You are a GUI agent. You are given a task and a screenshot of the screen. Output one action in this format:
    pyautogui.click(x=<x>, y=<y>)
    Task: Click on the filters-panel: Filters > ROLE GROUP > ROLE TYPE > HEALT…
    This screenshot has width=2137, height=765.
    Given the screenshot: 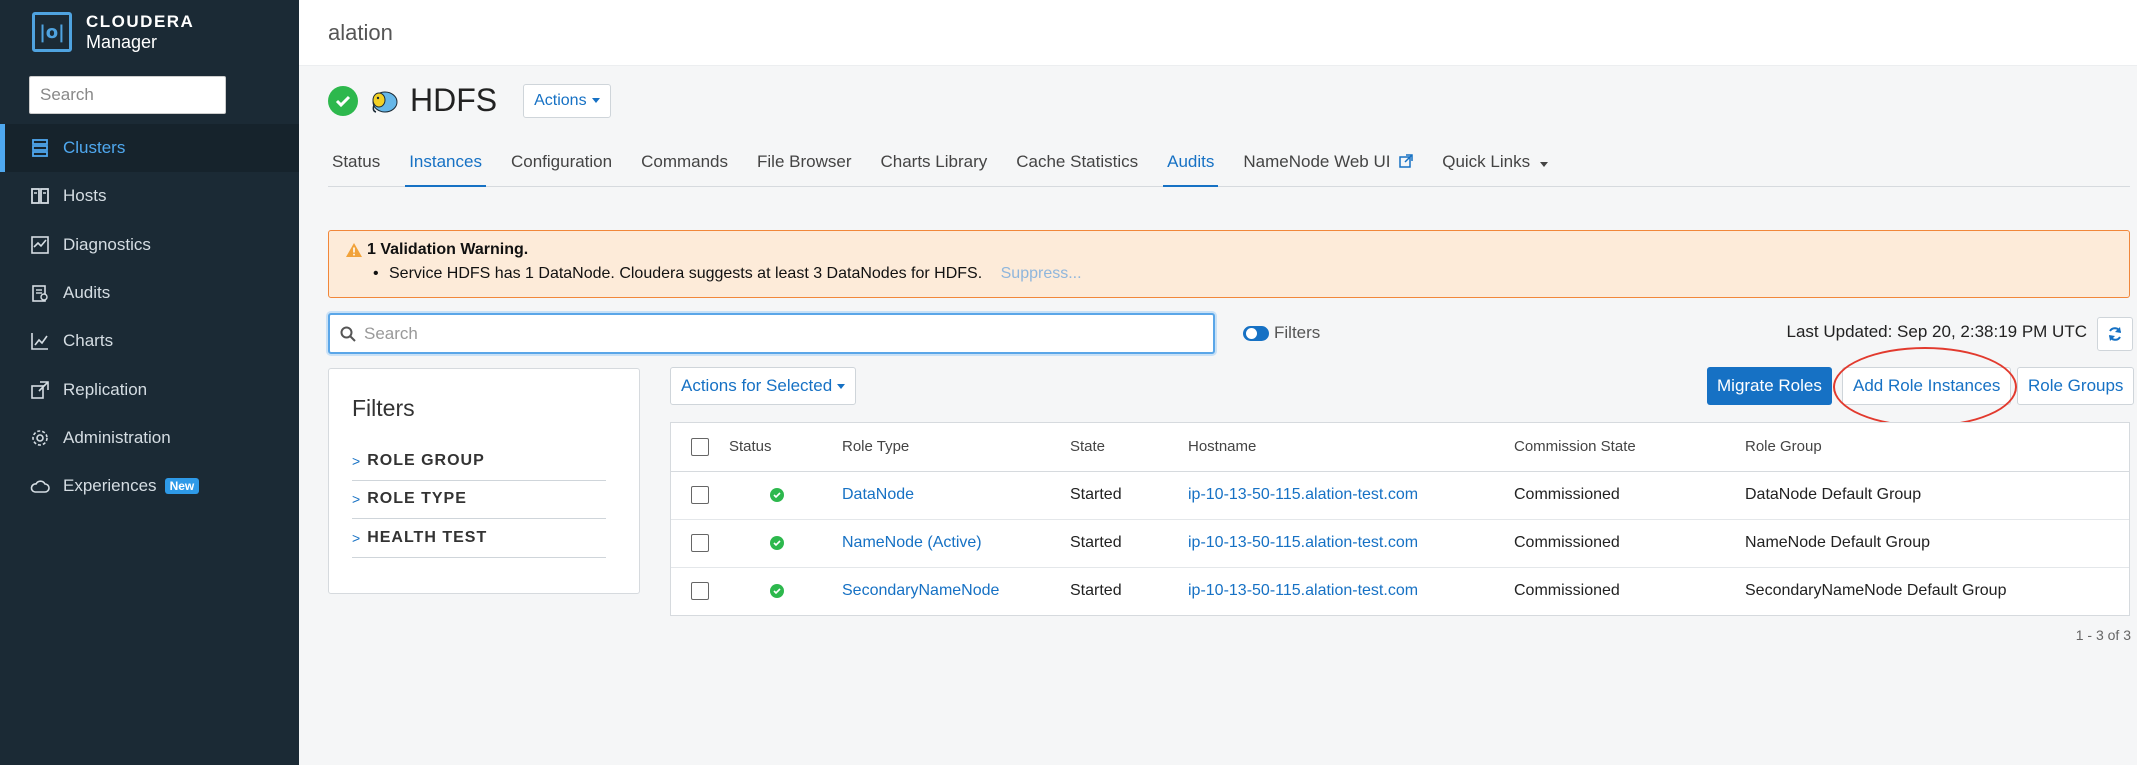 What is the action you would take?
    pyautogui.click(x=484, y=481)
    